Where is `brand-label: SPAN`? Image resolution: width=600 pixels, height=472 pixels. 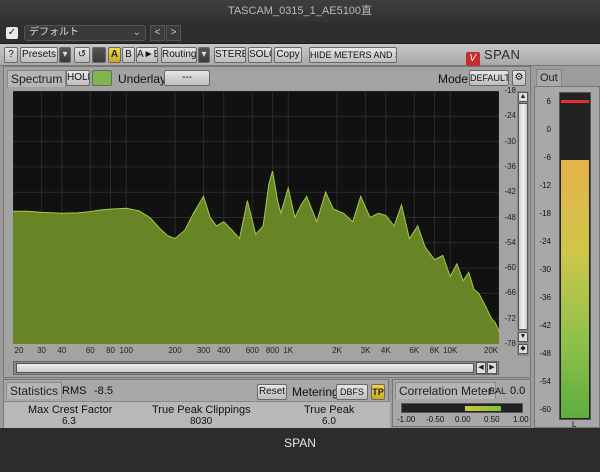 brand-label: SPAN is located at coordinates (502, 54).